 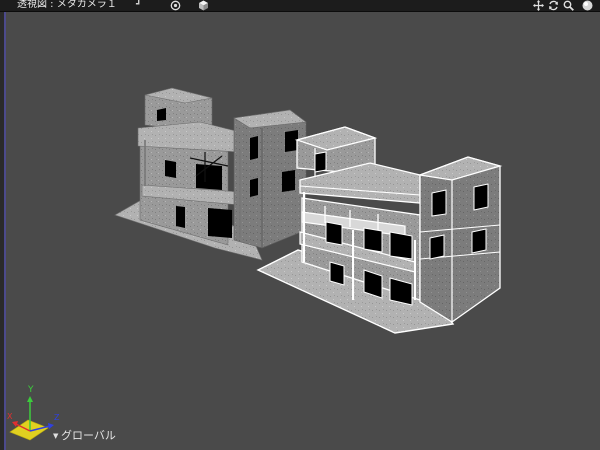 What do you see at coordinates (55, 436) in the screenshot?
I see `dropdown-triangle-icon: ▼` at bounding box center [55, 436].